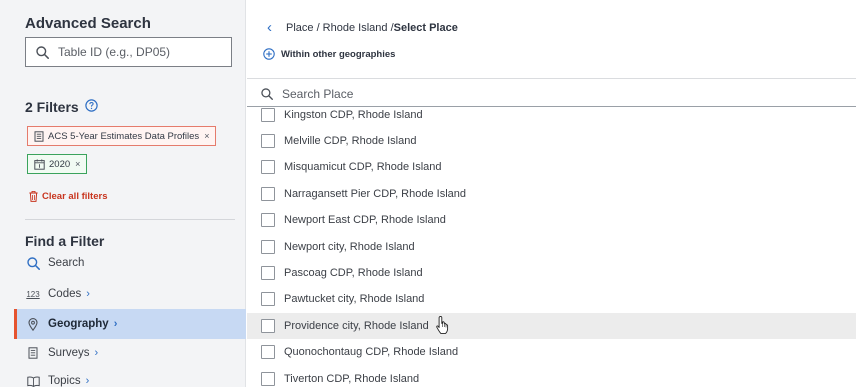  I want to click on filter-chip-survey-label: ACS 5-Year Estimates Data Profiles, so click(124, 136).